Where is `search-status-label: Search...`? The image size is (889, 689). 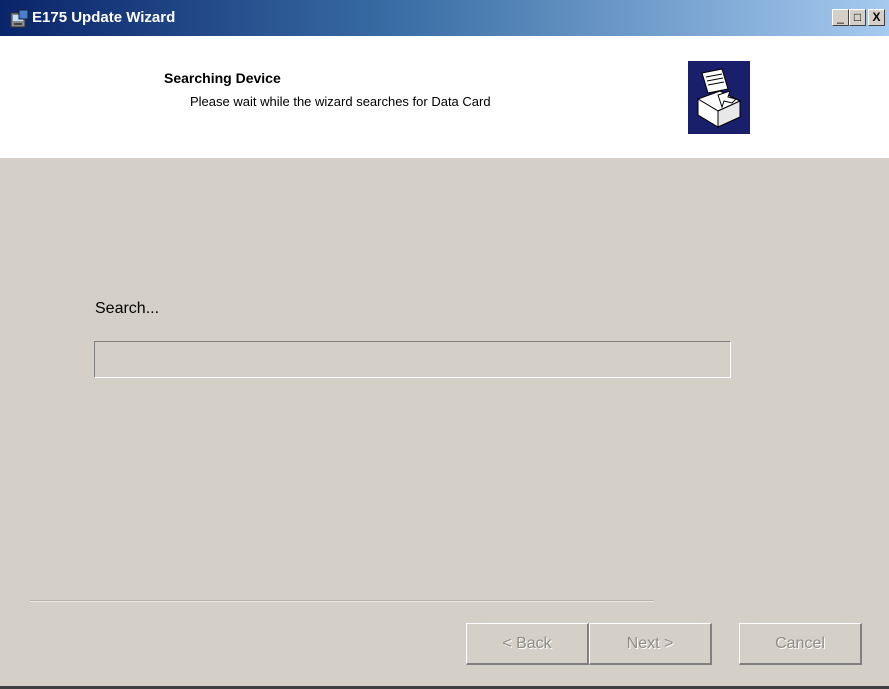 search-status-label: Search... is located at coordinates (127, 308).